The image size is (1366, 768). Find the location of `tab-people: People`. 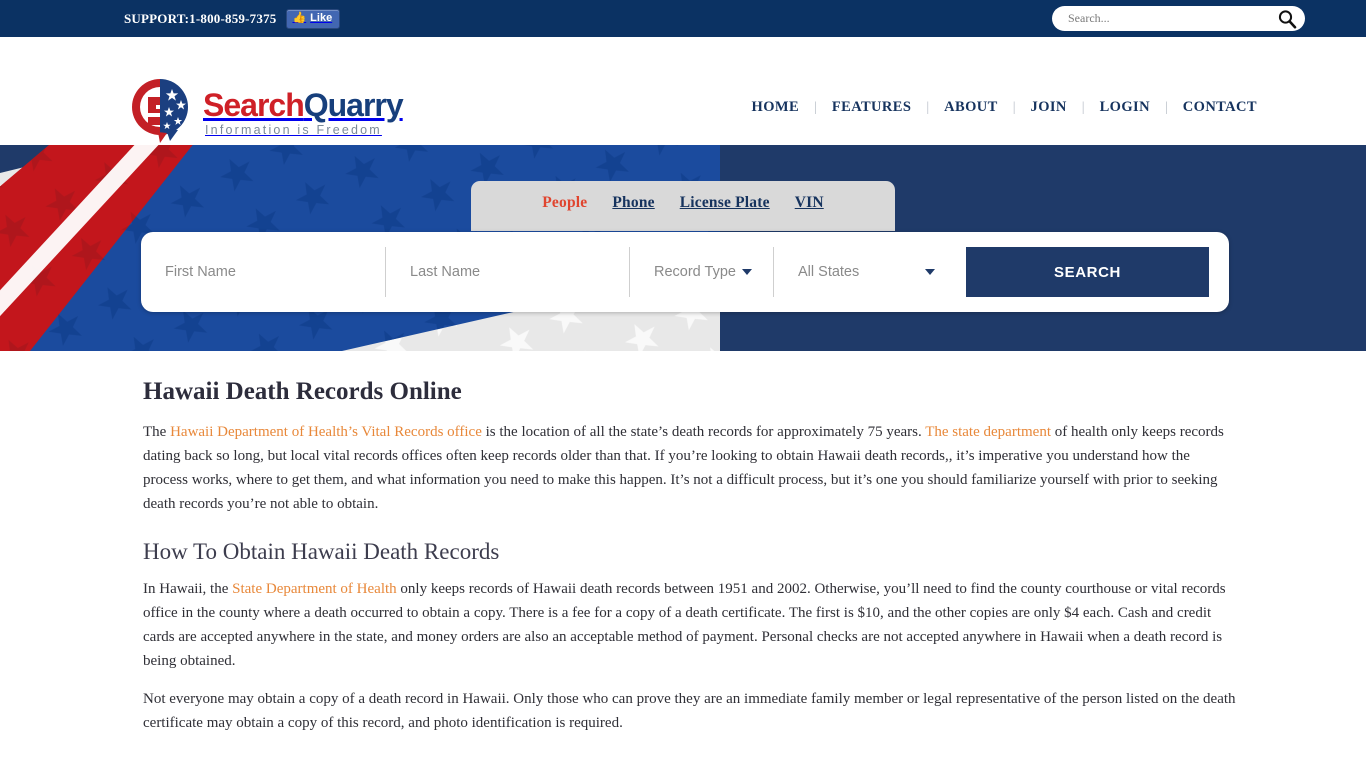

tab-people: People is located at coordinates (564, 203).